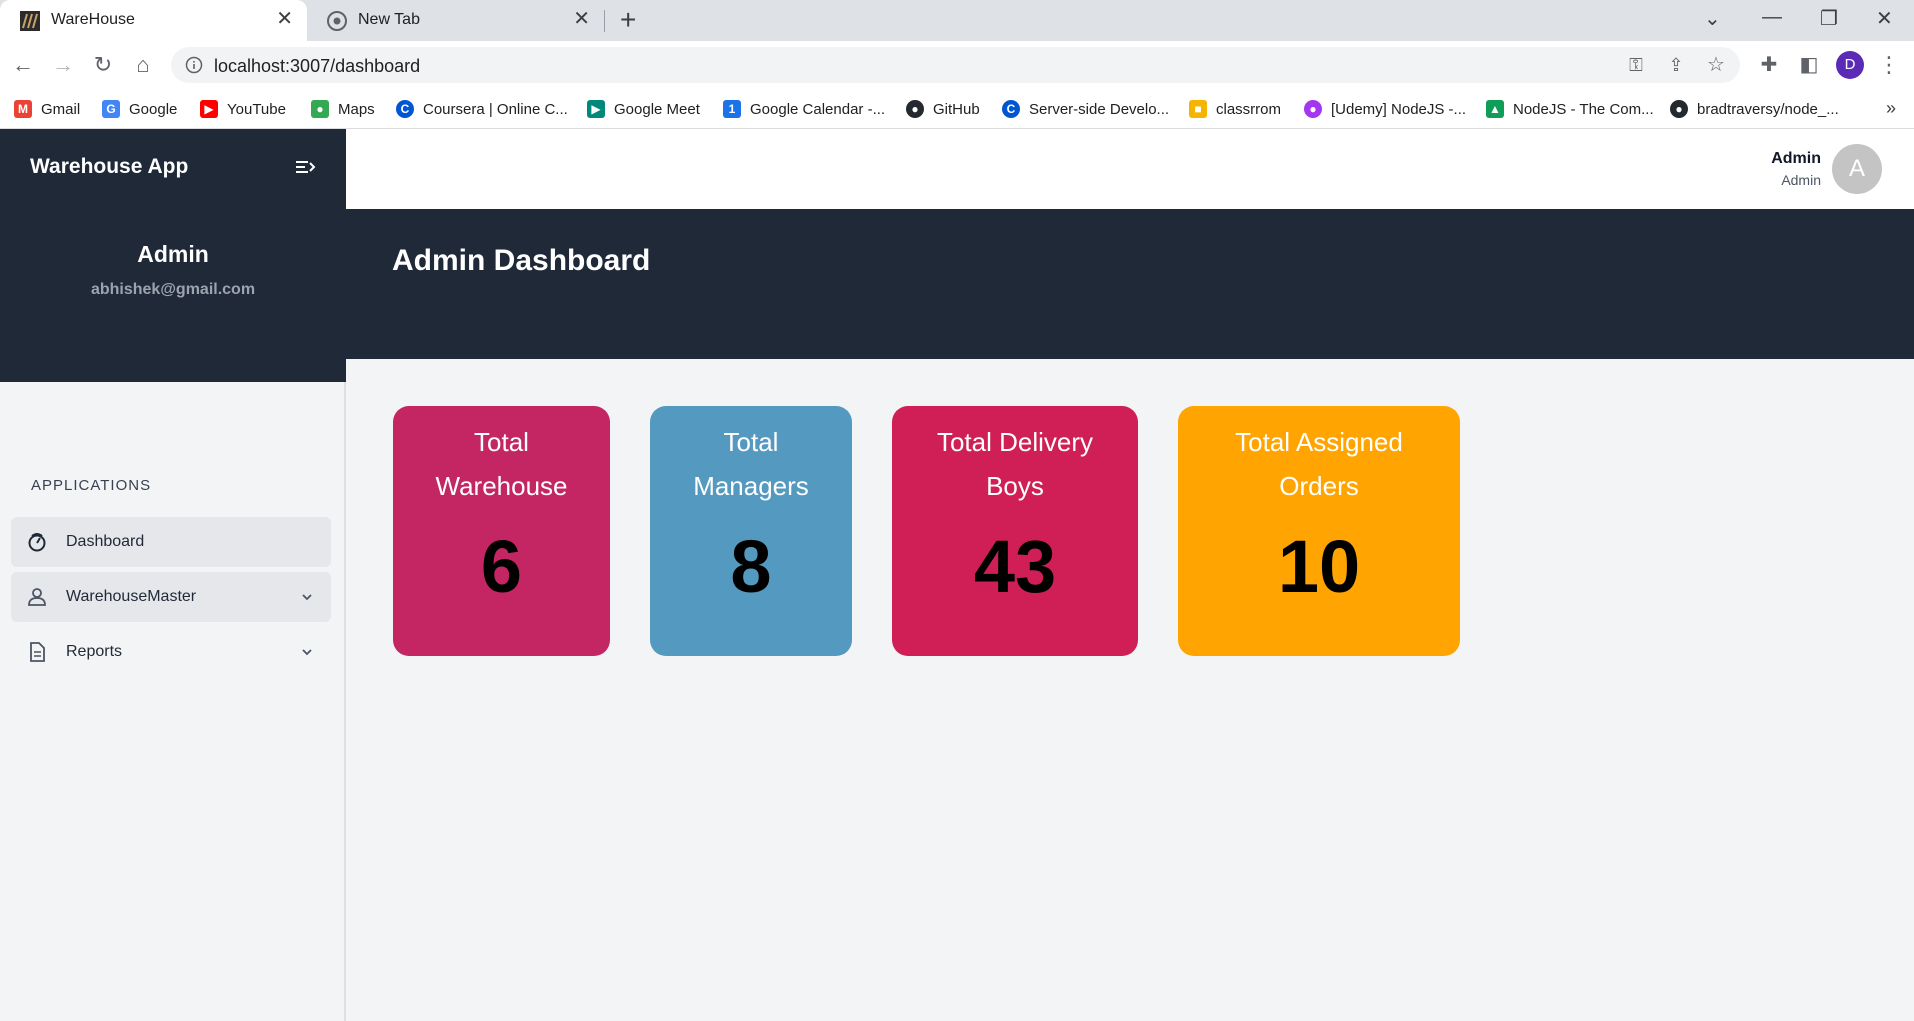 The width and height of the screenshot is (1914, 1021). I want to click on section-label-applications: APPLICATIONS, so click(91, 485).